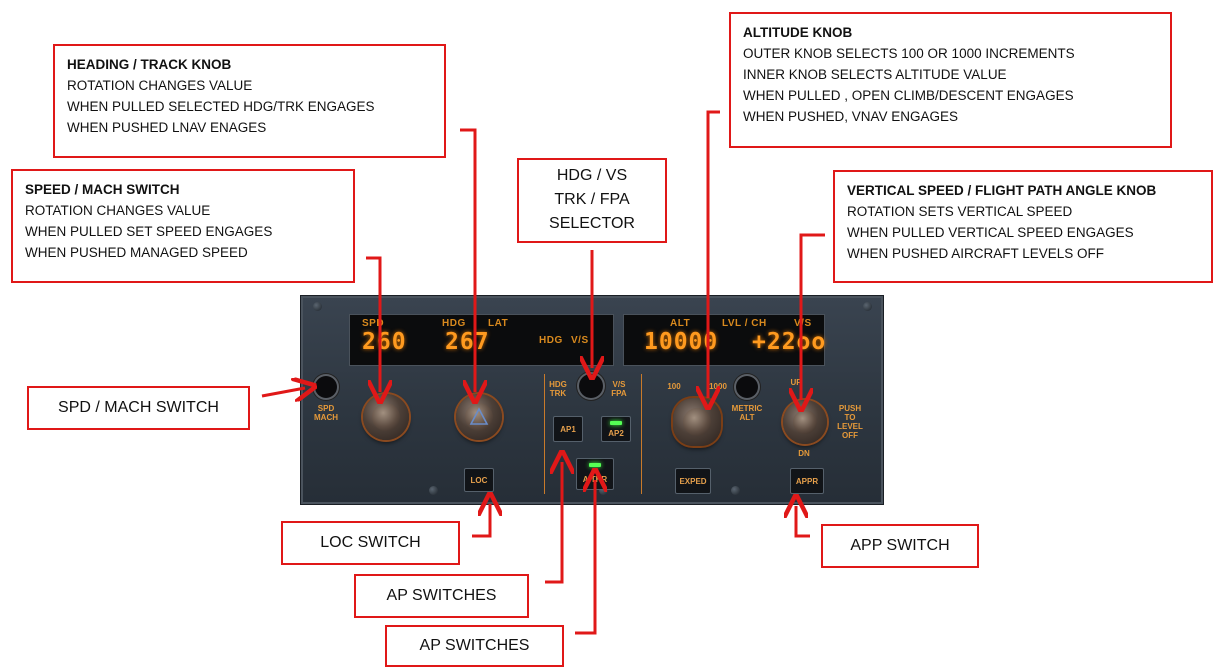 The width and height of the screenshot is (1217, 667). Describe the element at coordinates (474, 646) in the screenshot. I see `ap-switches-label-2: AP SWITCHES` at that location.